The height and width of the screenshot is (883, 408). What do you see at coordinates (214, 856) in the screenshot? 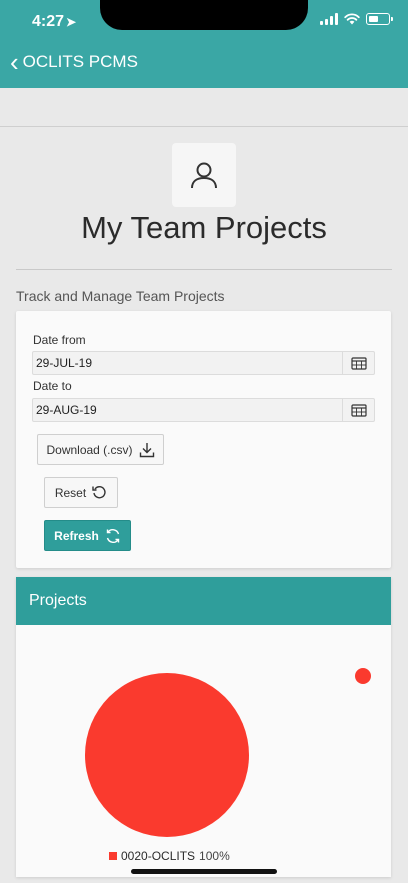
I see `legend-percent: 100%` at bounding box center [214, 856].